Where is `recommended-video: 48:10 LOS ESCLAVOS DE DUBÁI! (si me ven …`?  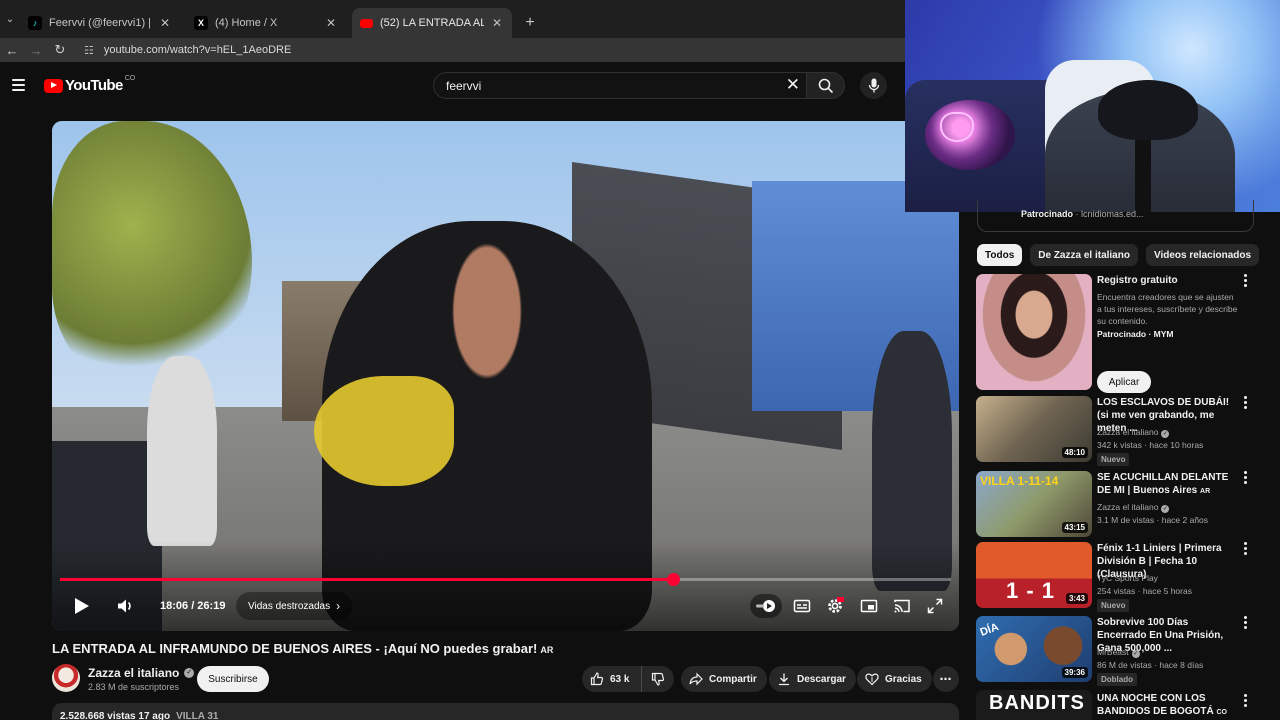 recommended-video: 48:10 LOS ESCLAVOS DE DUBÁI! (si me ven … is located at coordinates (1121, 431).